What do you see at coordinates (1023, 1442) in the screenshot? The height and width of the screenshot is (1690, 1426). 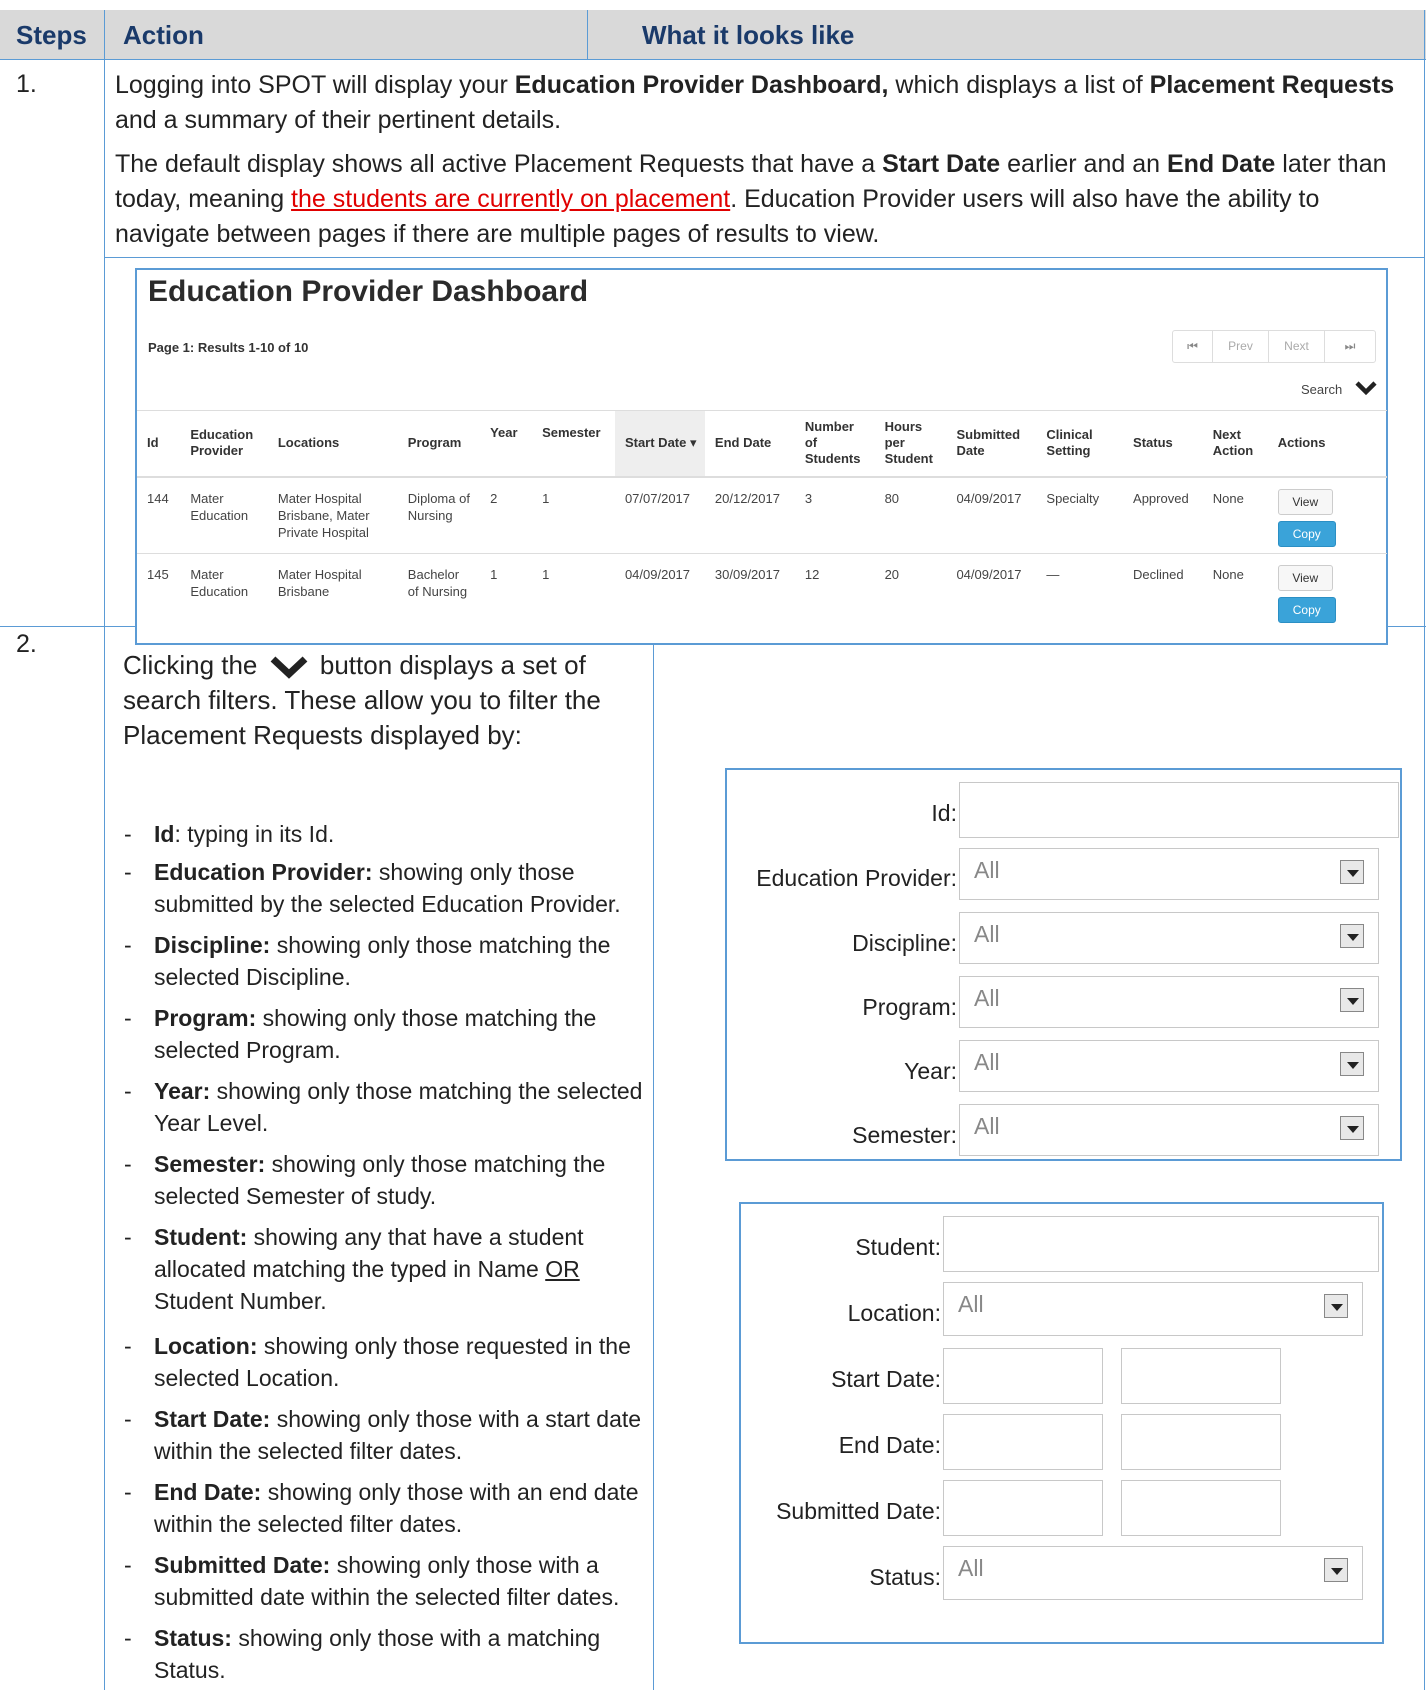 I see `end-date-from-input` at bounding box center [1023, 1442].